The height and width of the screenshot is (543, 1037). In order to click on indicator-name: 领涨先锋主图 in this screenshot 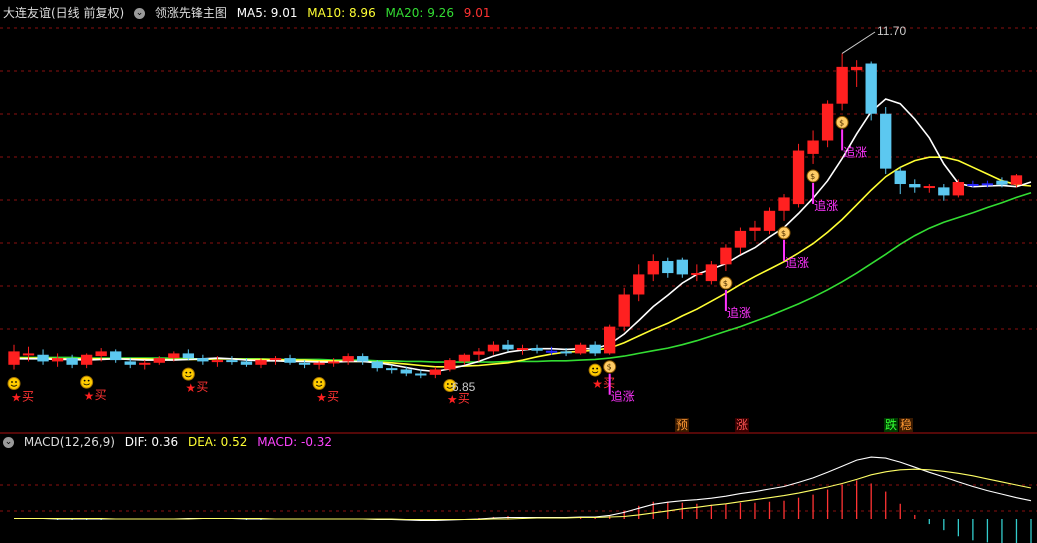, I will do `click(191, 13)`.